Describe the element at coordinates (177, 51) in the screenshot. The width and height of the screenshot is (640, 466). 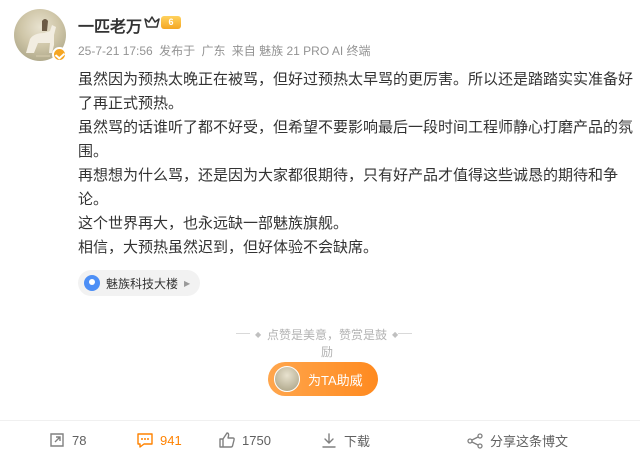
I see `post-source-prefix: 发布于` at that location.